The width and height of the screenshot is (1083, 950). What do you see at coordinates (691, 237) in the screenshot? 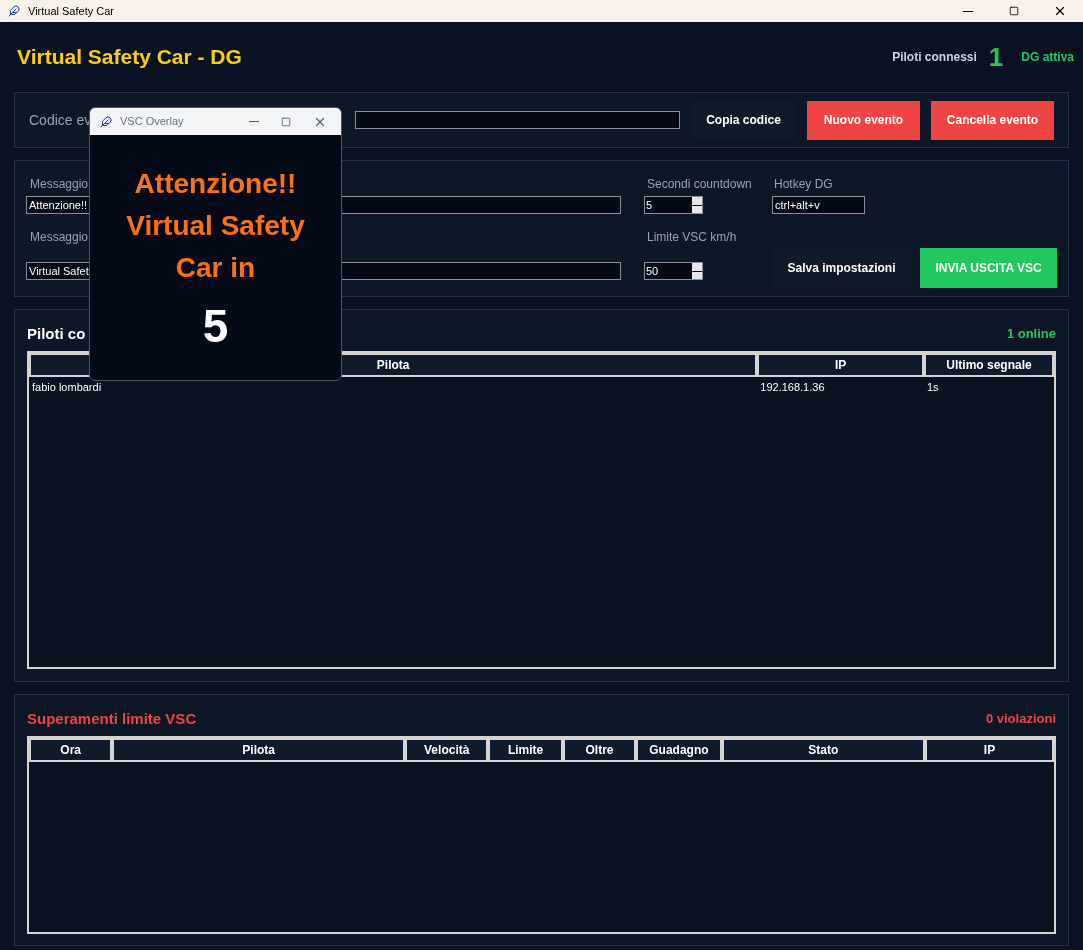
I see `field-label: Limite VSC km/h` at bounding box center [691, 237].